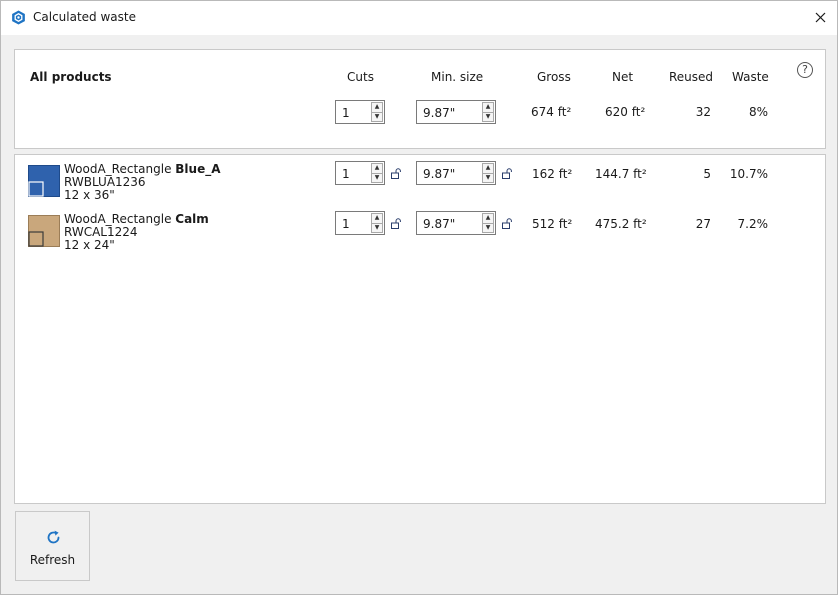 The width and height of the screenshot is (838, 595). What do you see at coordinates (707, 174) in the screenshot?
I see `reused-value: 5` at bounding box center [707, 174].